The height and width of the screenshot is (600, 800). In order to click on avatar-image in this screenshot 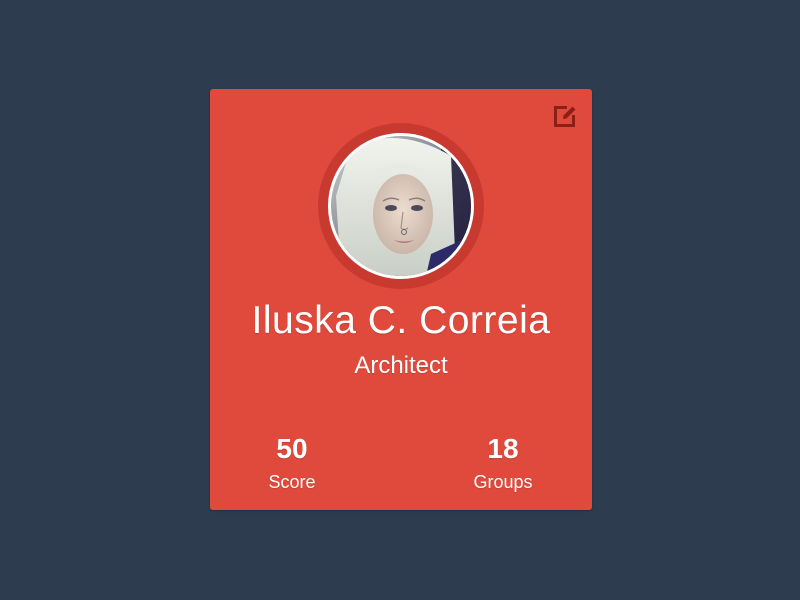, I will do `click(401, 206)`.